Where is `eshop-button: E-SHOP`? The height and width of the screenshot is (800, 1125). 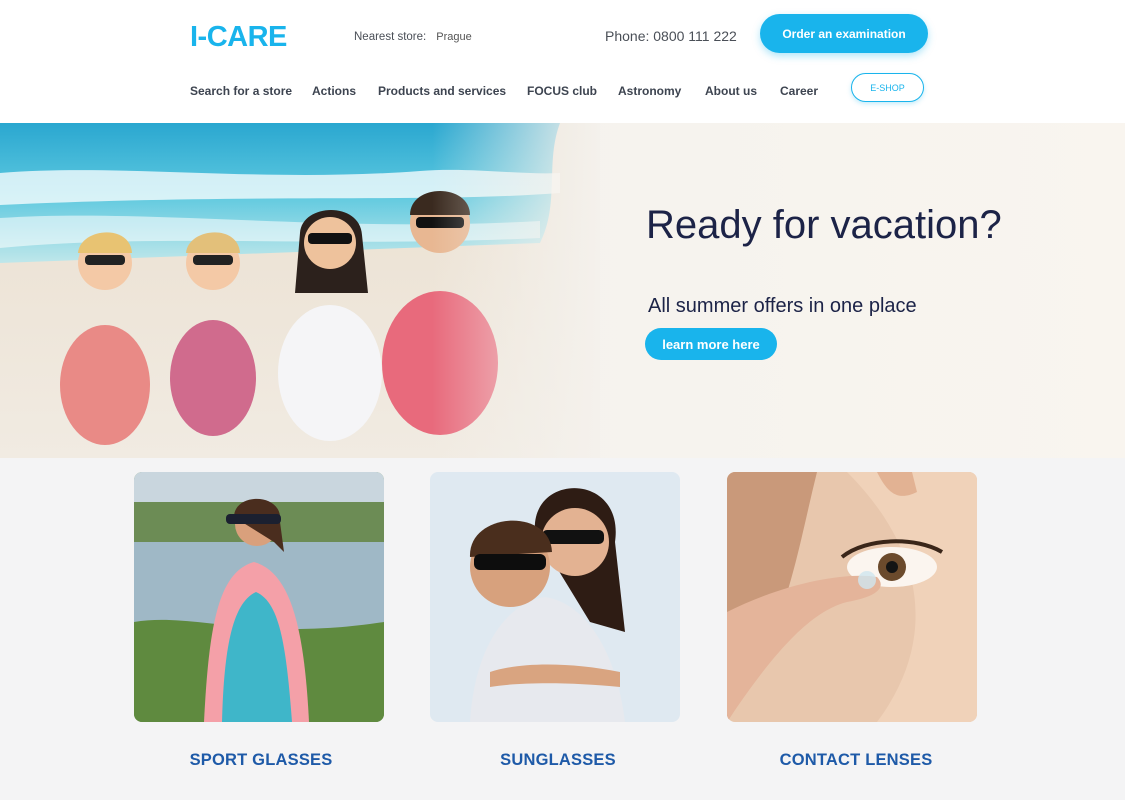
eshop-button: E-SHOP is located at coordinates (887, 87).